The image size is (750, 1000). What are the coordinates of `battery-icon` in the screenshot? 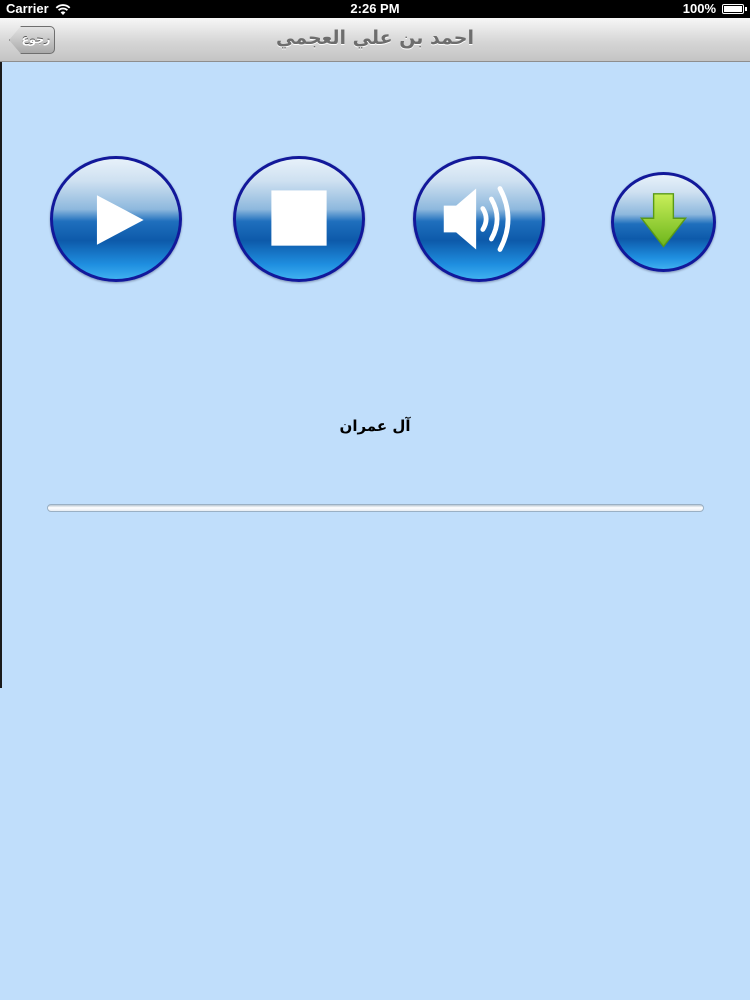 It's located at (734, 8).